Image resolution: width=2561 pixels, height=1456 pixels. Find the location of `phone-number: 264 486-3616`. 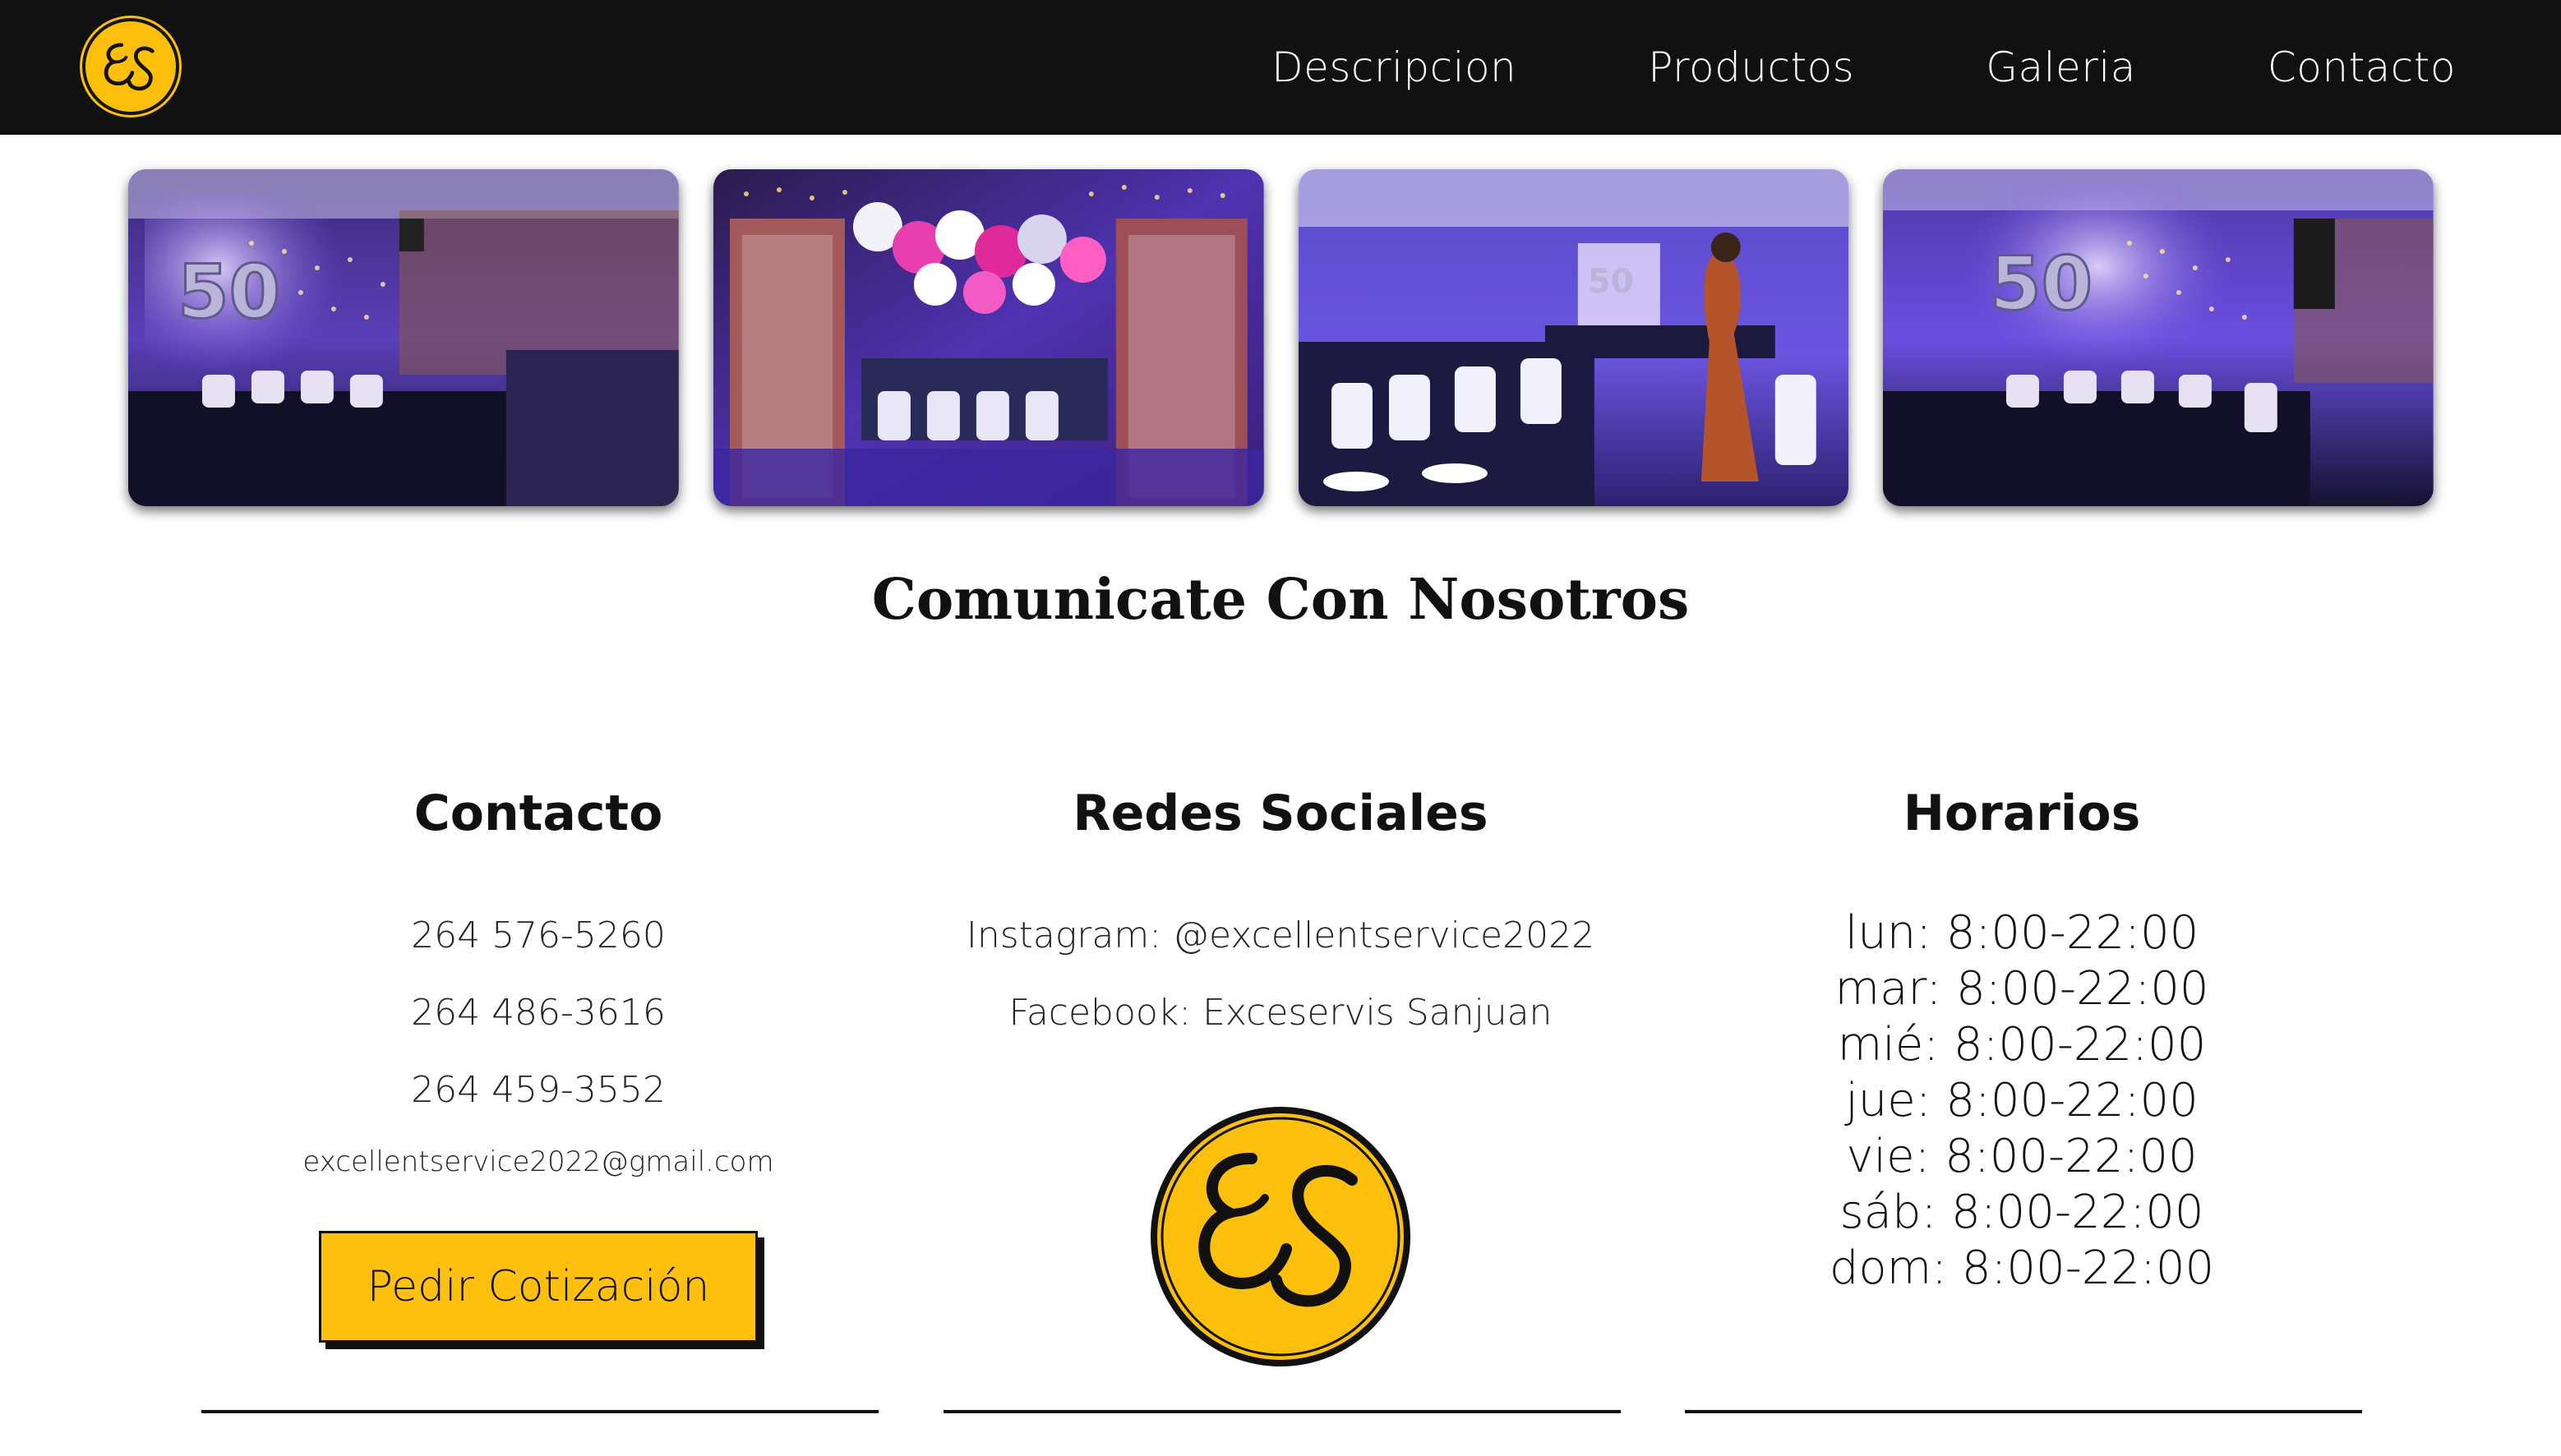

phone-number: 264 486-3616 is located at coordinates (538, 1013).